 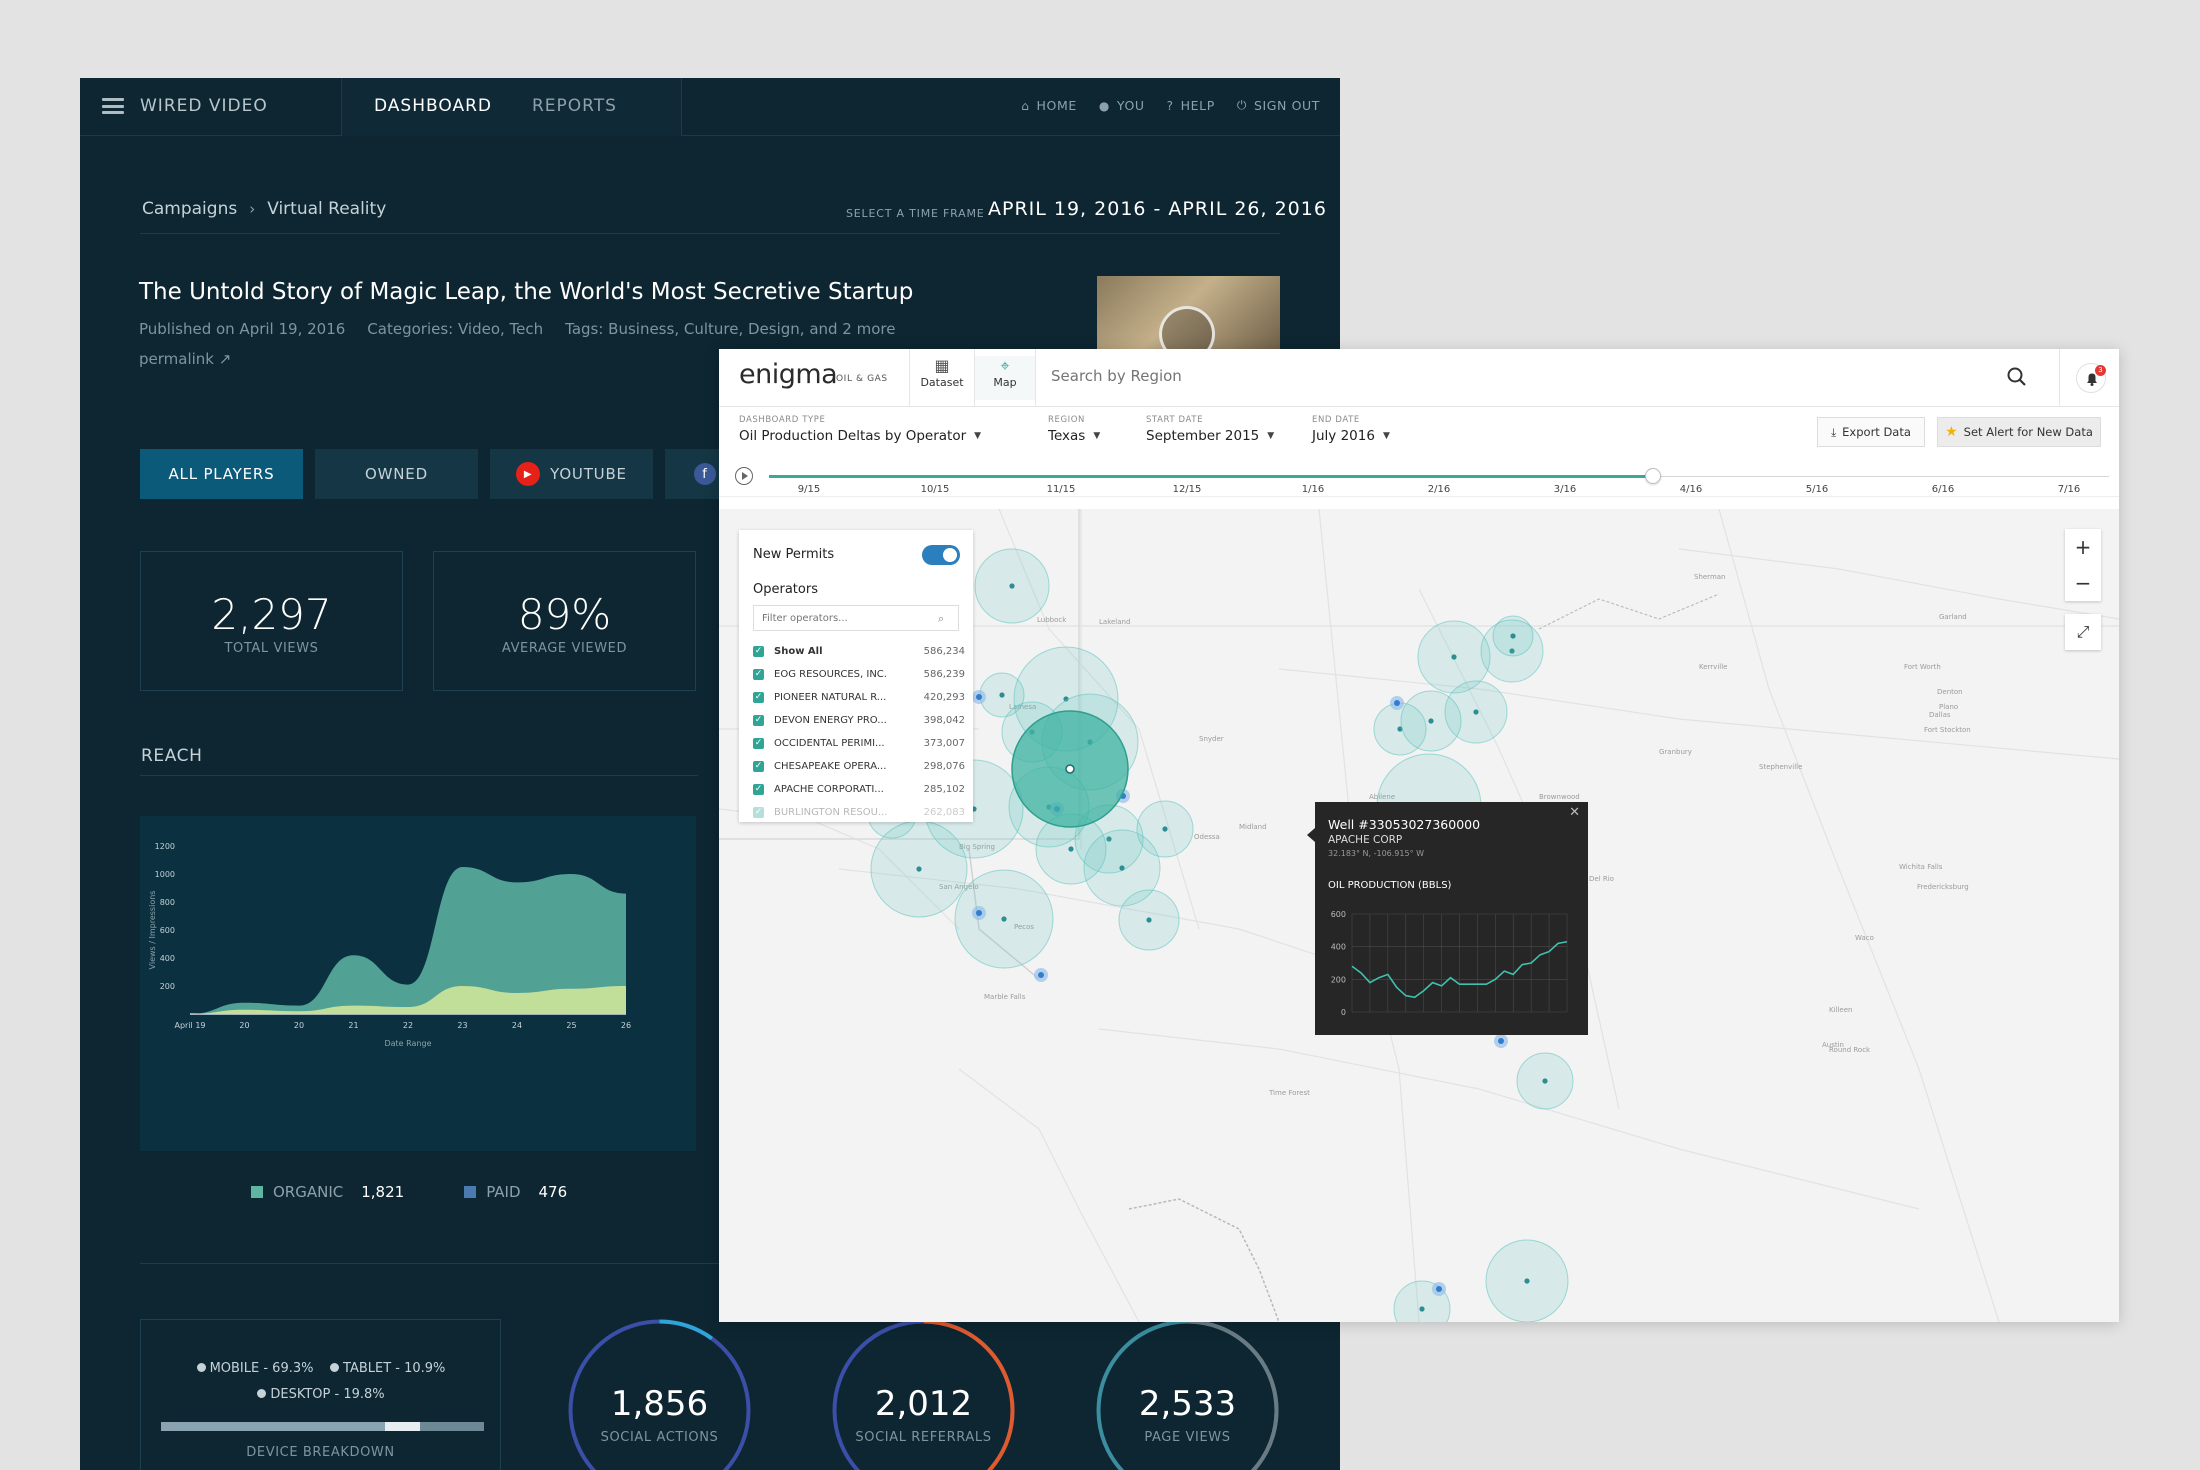 What do you see at coordinates (1449, 963) in the screenshot?
I see `production-line-chart: 0 200 400 600` at bounding box center [1449, 963].